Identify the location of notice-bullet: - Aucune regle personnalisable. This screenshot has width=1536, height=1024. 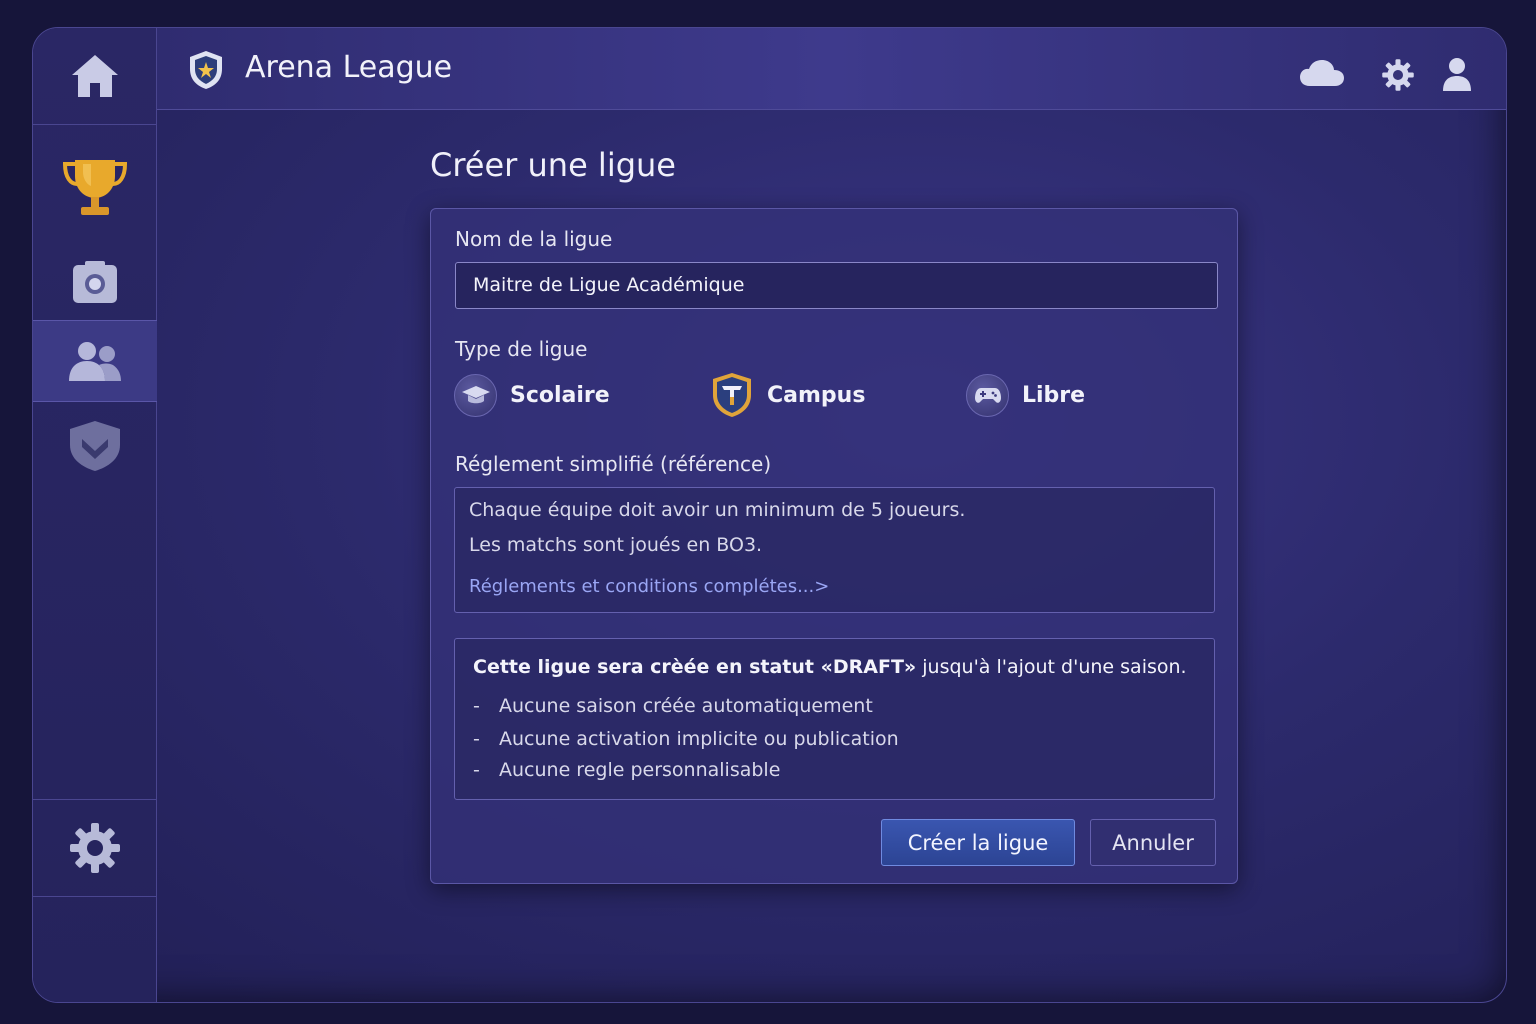
(627, 770).